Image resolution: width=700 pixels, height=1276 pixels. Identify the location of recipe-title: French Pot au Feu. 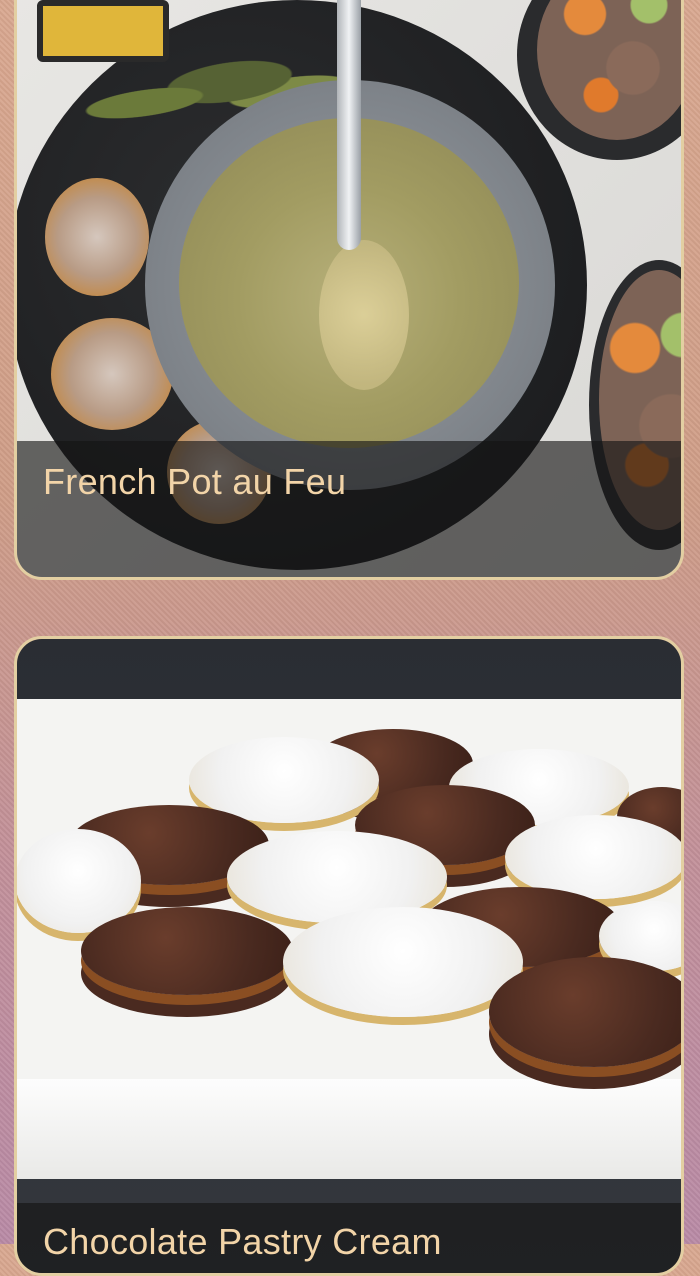
(195, 481).